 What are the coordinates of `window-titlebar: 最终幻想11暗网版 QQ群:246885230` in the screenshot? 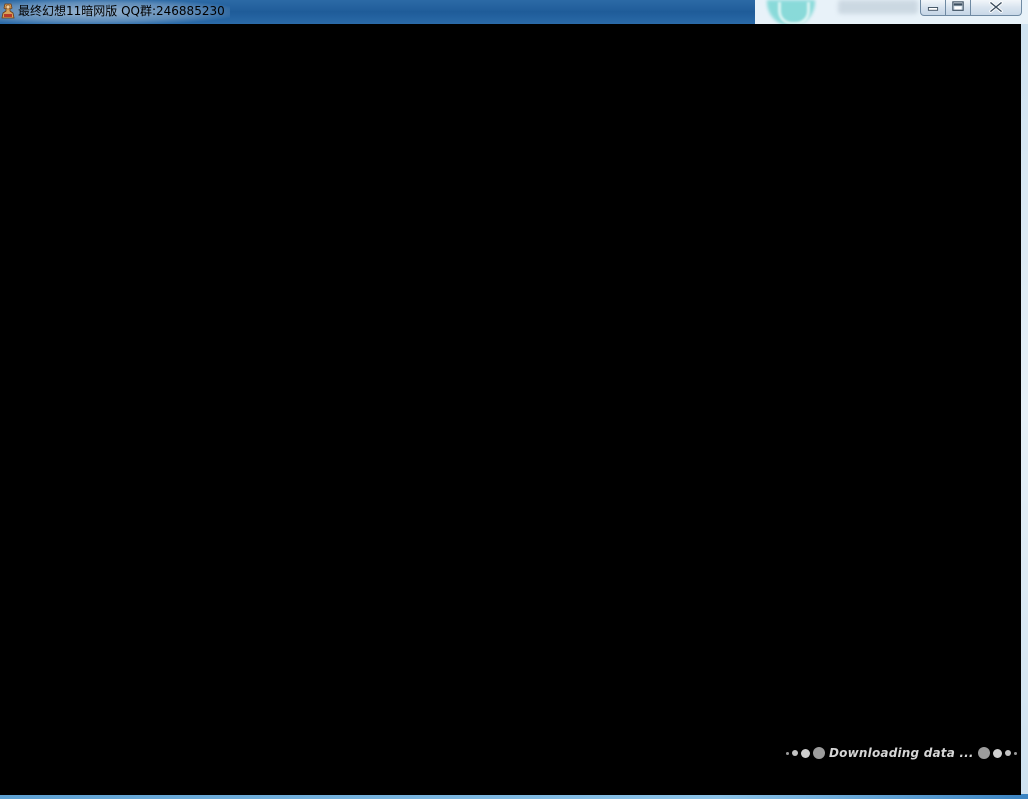 It's located at (377, 12).